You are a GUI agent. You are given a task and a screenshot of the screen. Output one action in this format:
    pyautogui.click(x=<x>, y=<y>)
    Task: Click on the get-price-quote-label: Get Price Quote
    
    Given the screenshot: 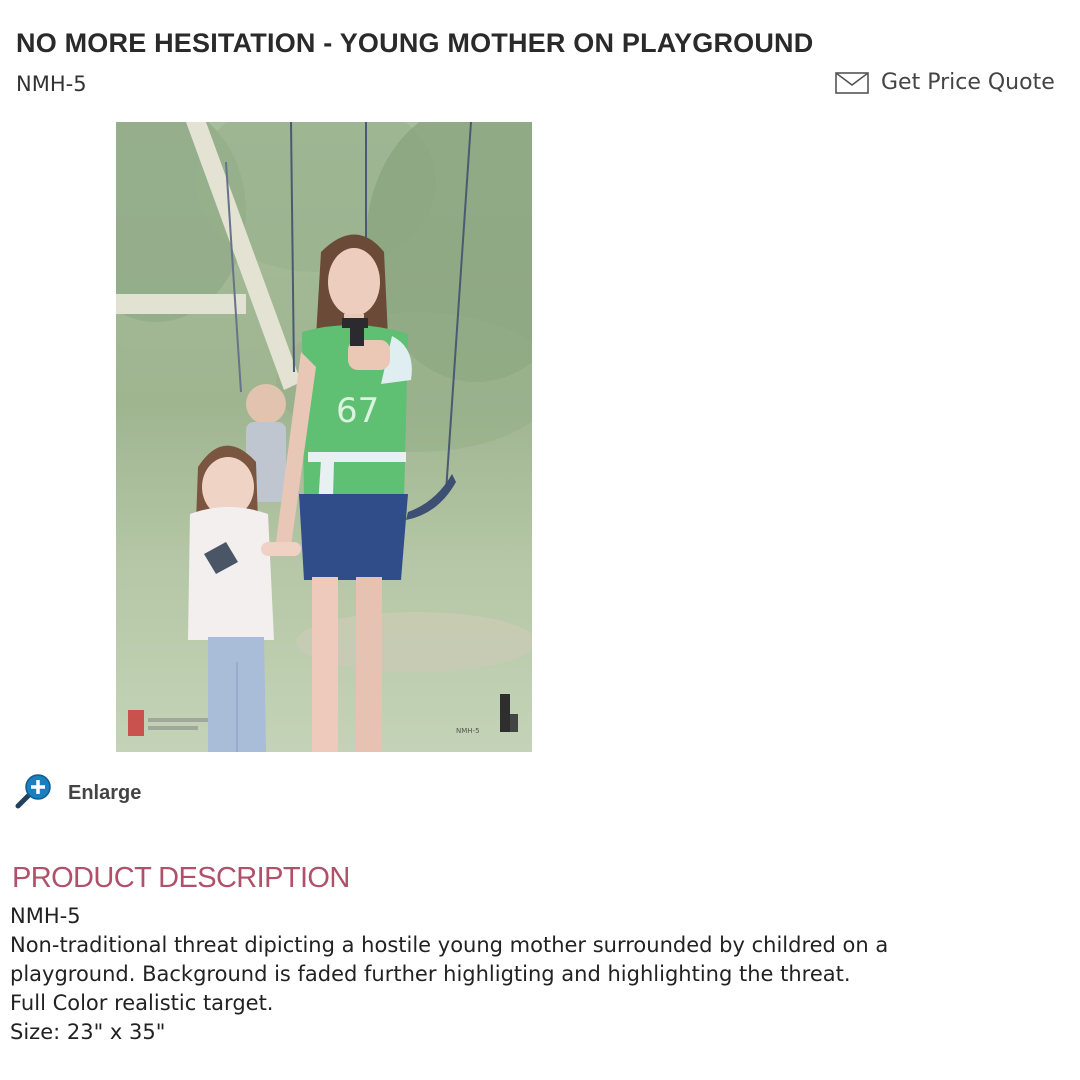 What is the action you would take?
    pyautogui.click(x=968, y=82)
    